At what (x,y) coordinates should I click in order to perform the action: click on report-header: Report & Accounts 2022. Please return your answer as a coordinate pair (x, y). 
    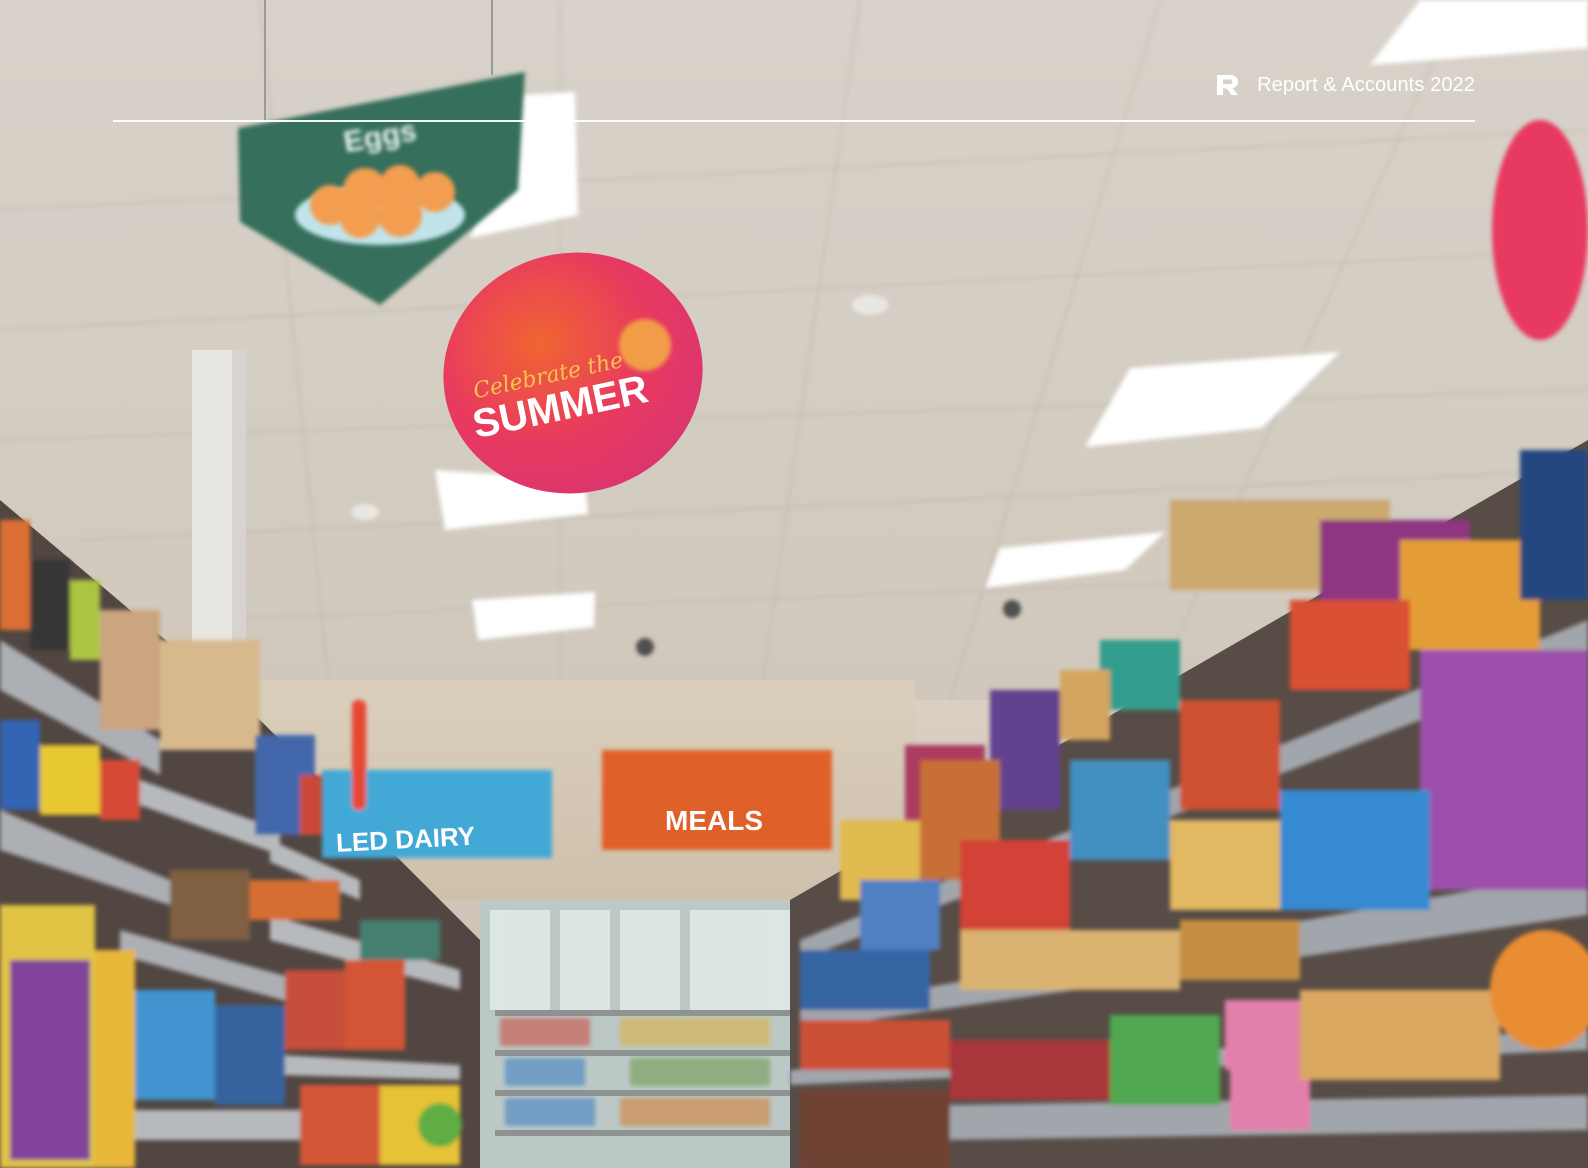
    Looking at the image, I should click on (1345, 85).